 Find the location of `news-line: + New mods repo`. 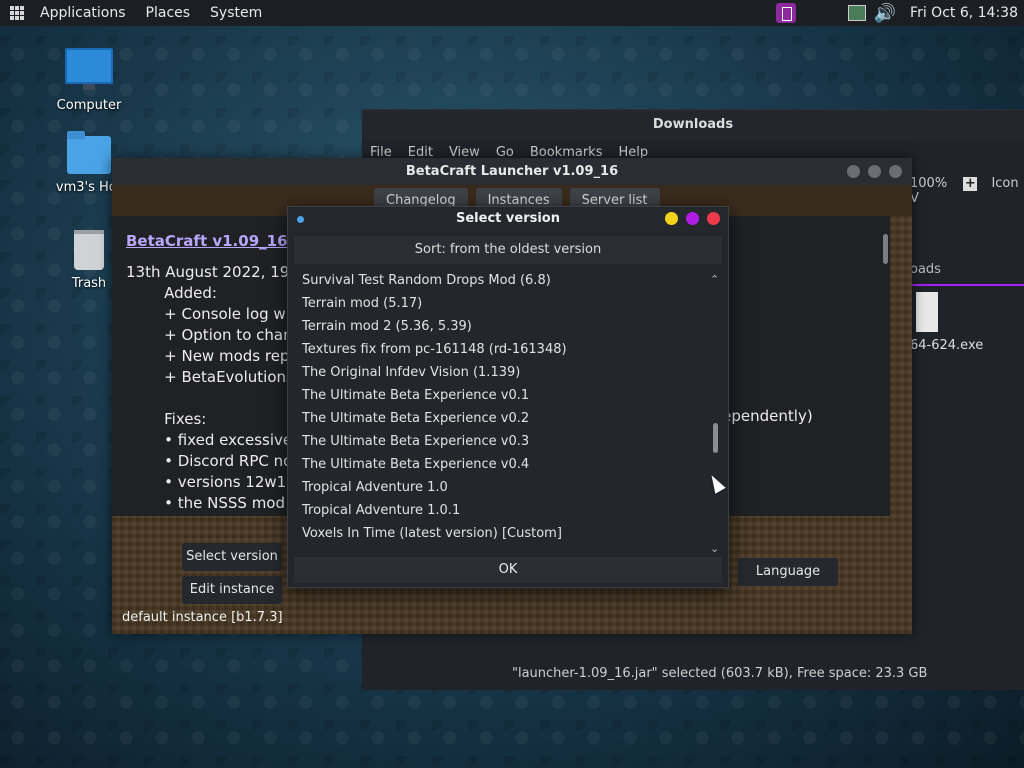

news-line: + New mods repo is located at coordinates (212, 356).